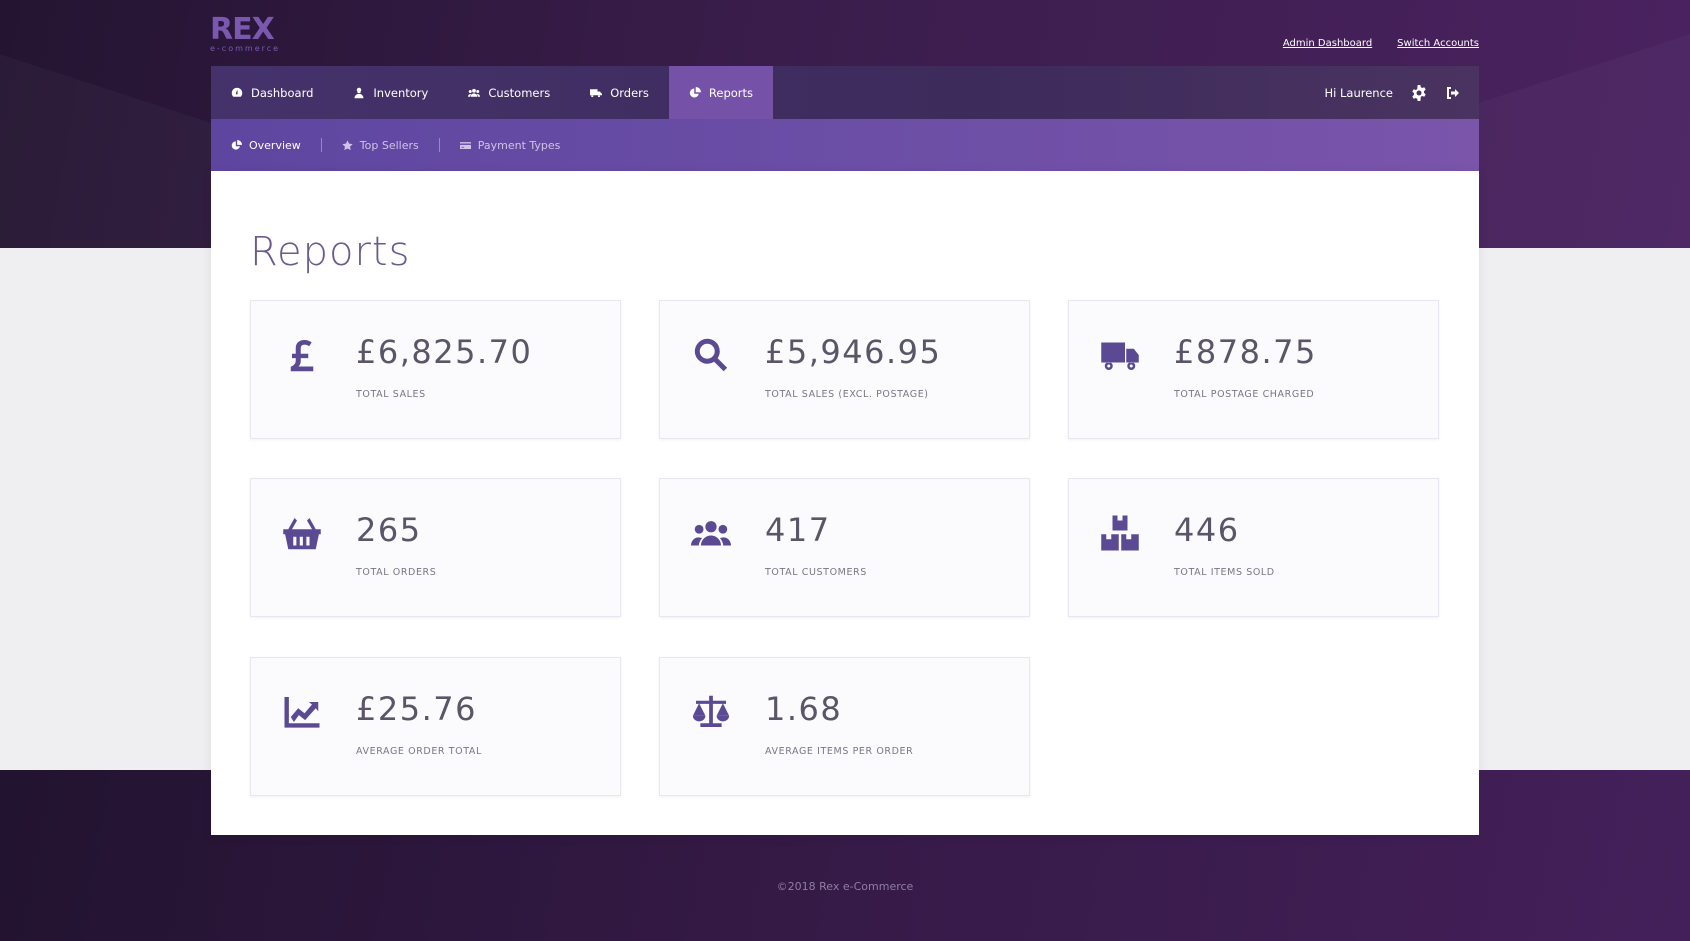 This screenshot has height=941, width=1690. Describe the element at coordinates (1453, 93) in the screenshot. I see `logout-icon` at that location.